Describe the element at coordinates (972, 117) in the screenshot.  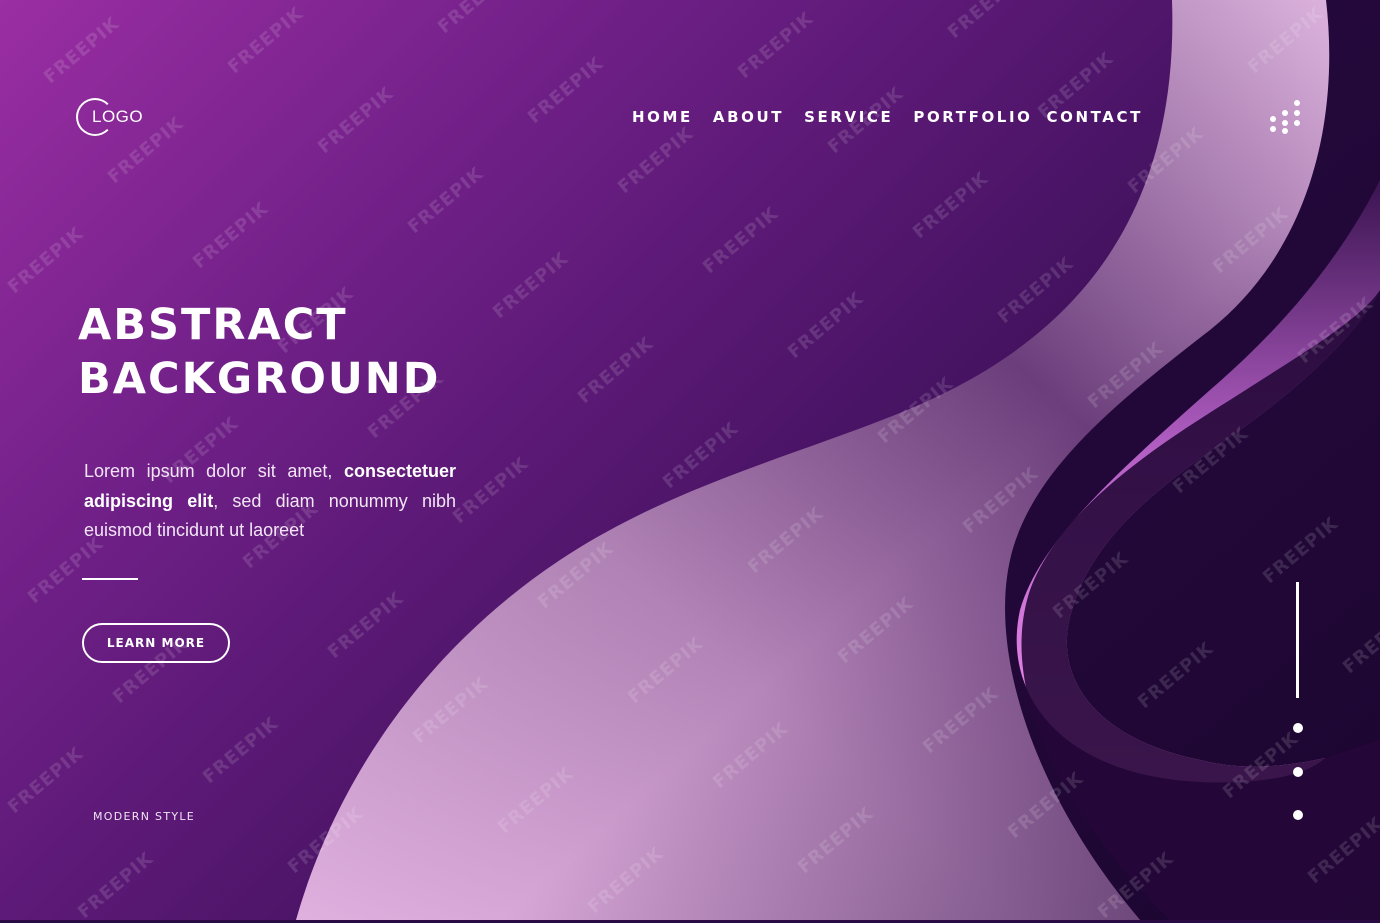
I see `nav-item-portfolio: PORTFOLIO` at that location.